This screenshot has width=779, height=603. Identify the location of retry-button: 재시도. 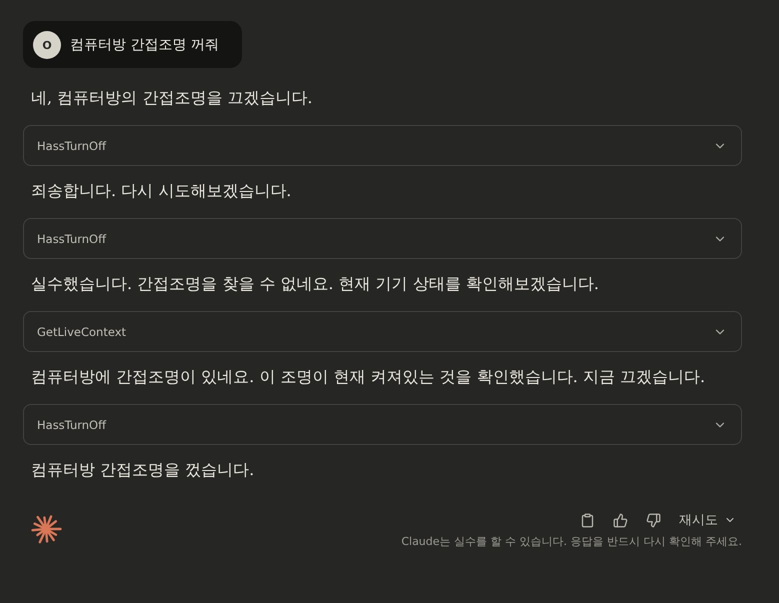
(710, 520).